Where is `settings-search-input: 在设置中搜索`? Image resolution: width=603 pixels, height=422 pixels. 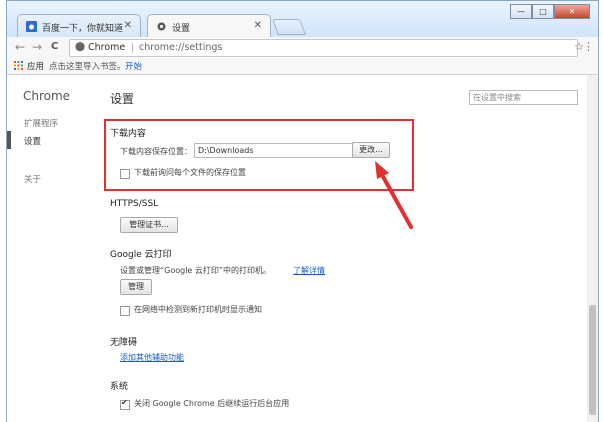 settings-search-input: 在设置中搜索 is located at coordinates (523, 97).